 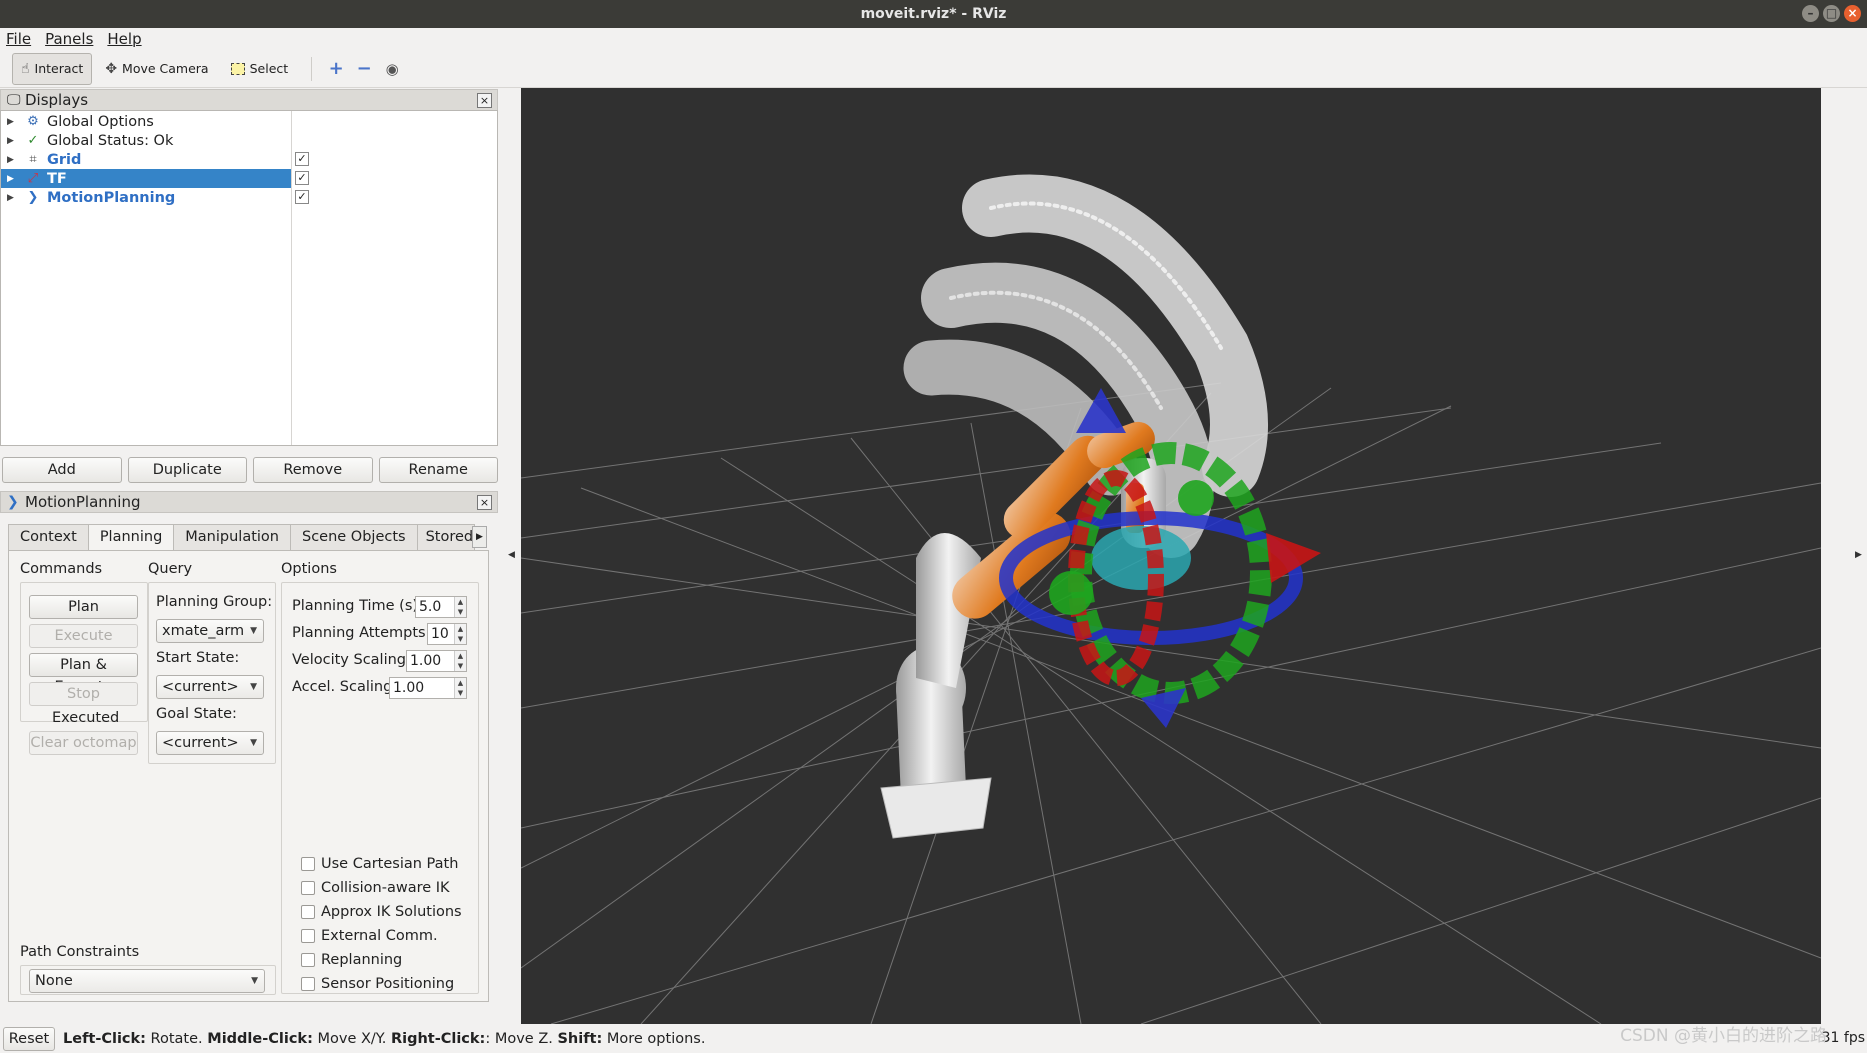 I want to click on stop-button: Stop, so click(x=83, y=694).